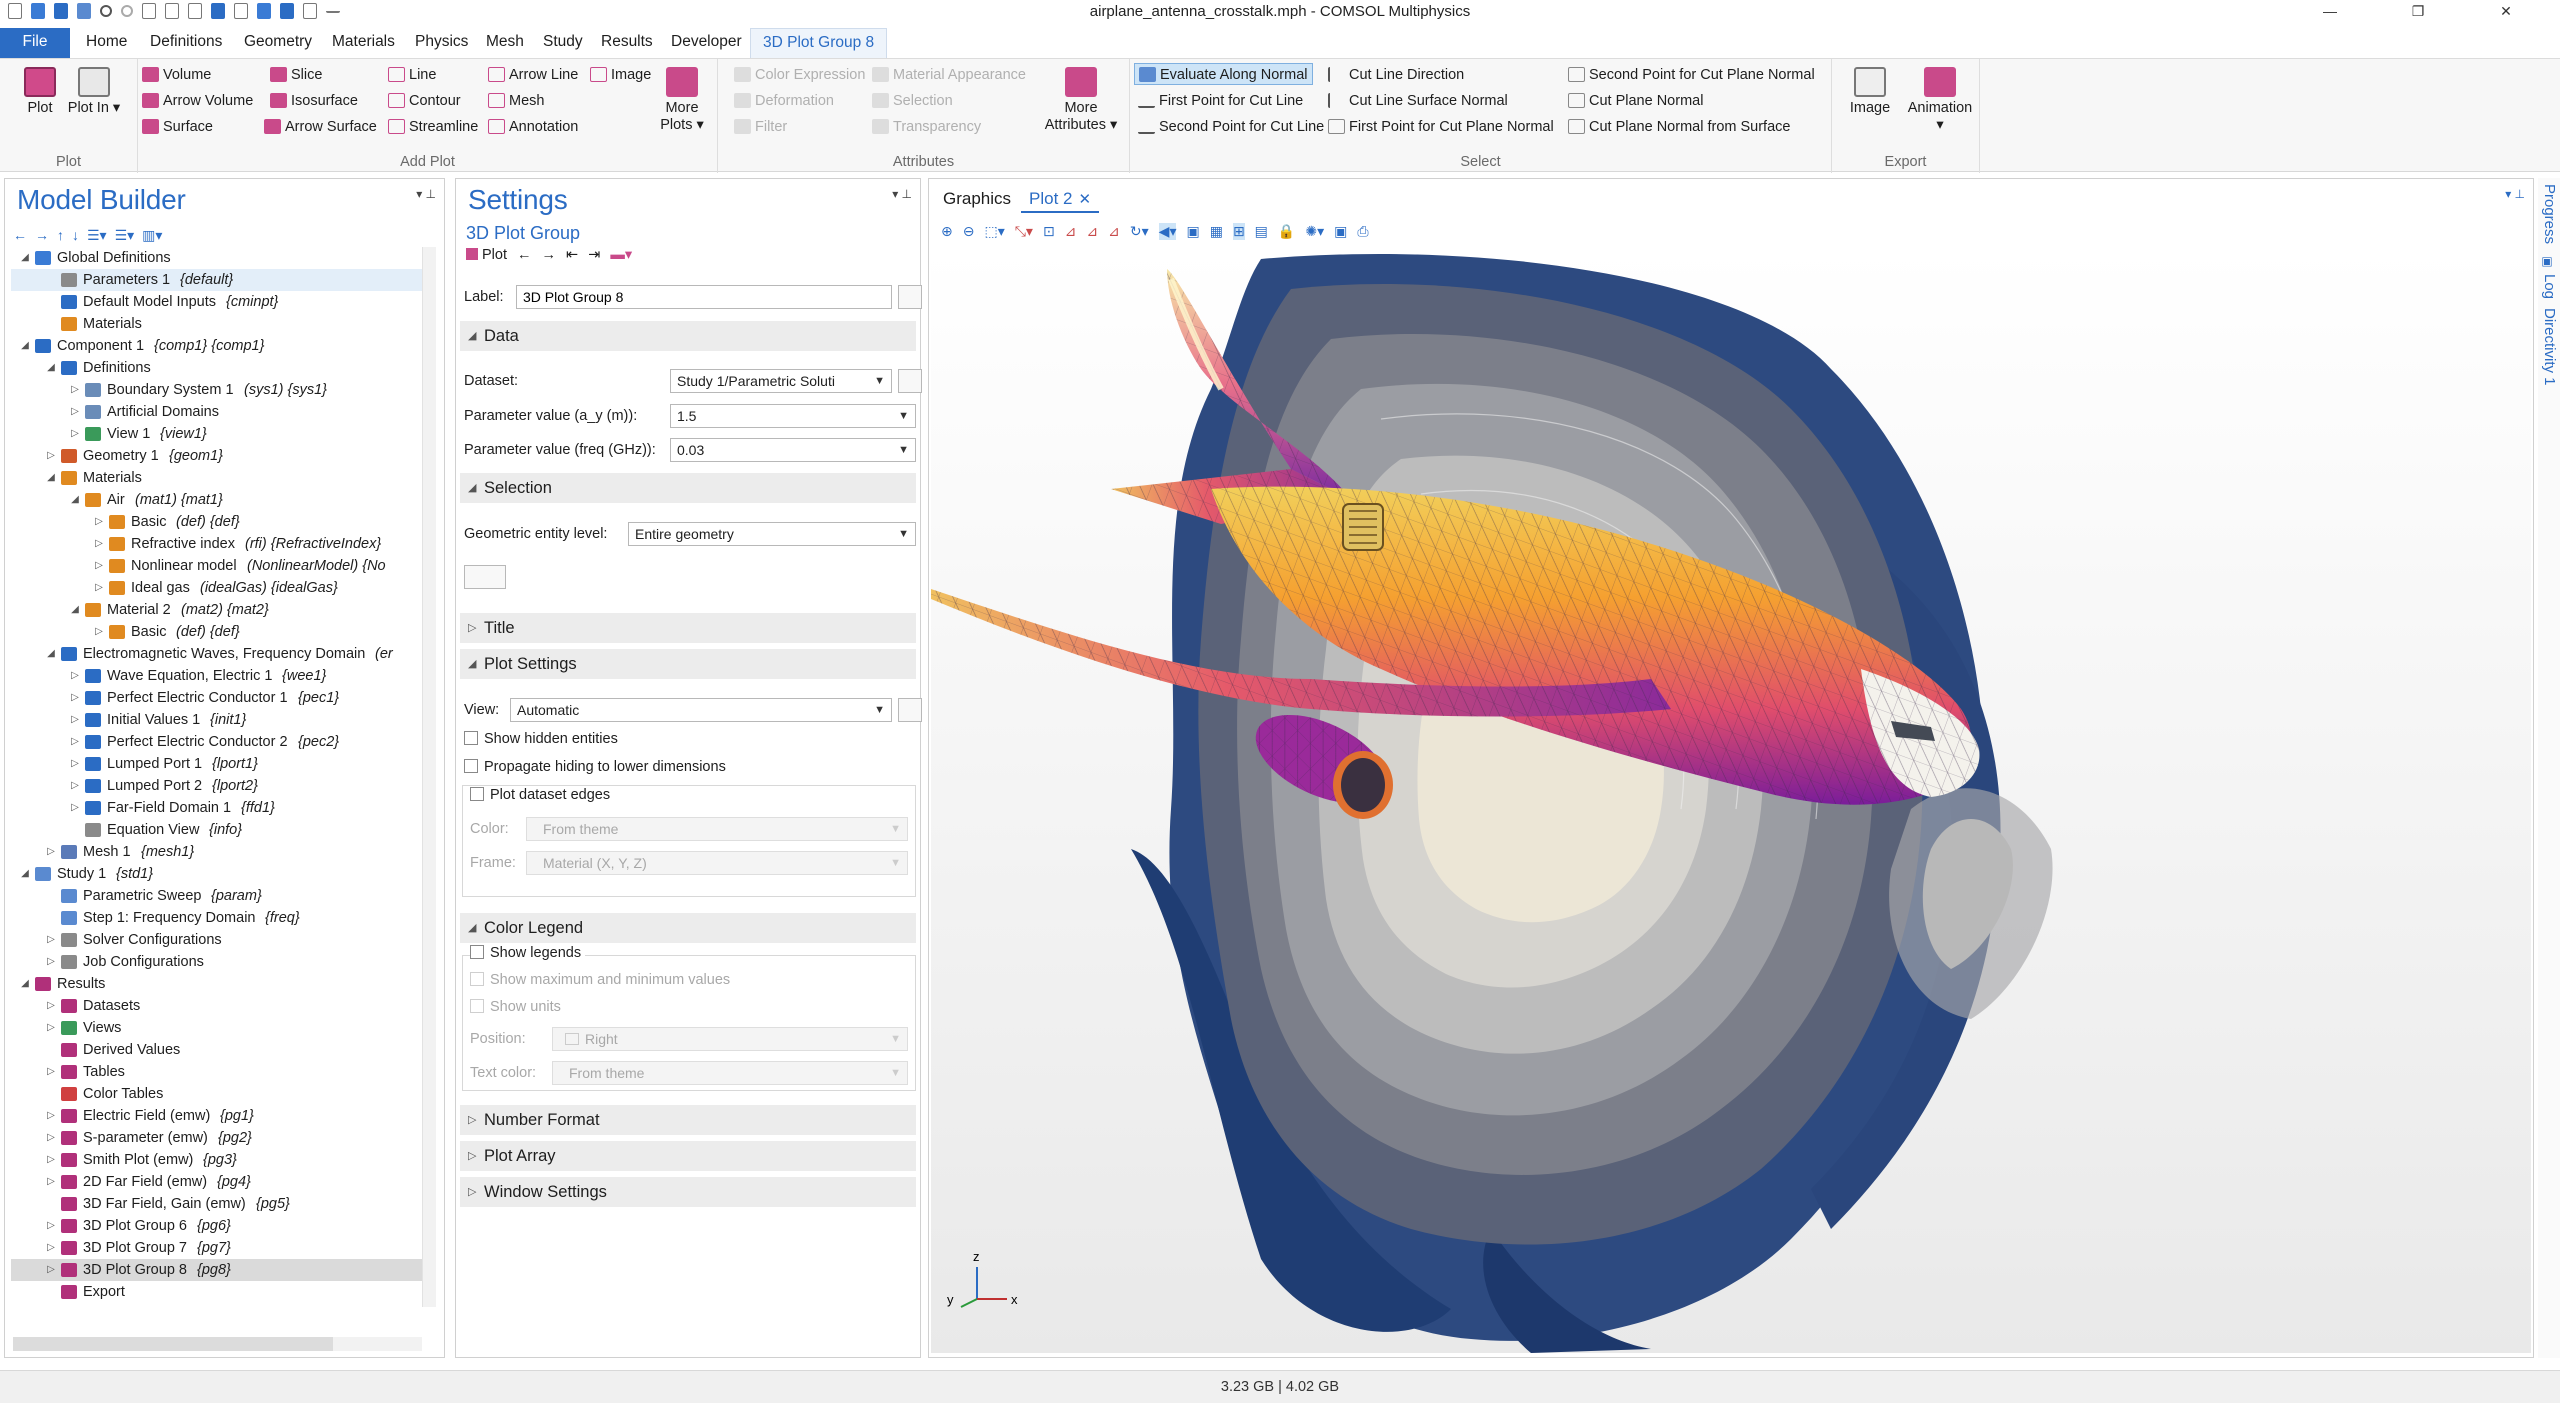 The height and width of the screenshot is (1403, 2560). I want to click on first-point-cut-line-button: First Point for Cut Line, so click(1220, 101).